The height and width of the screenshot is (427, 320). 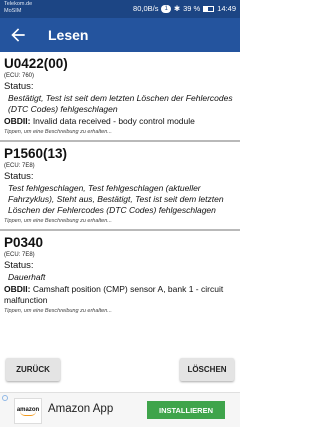 I want to click on carrier-info: Telekom.de MoSIM, so click(x=18, y=8).